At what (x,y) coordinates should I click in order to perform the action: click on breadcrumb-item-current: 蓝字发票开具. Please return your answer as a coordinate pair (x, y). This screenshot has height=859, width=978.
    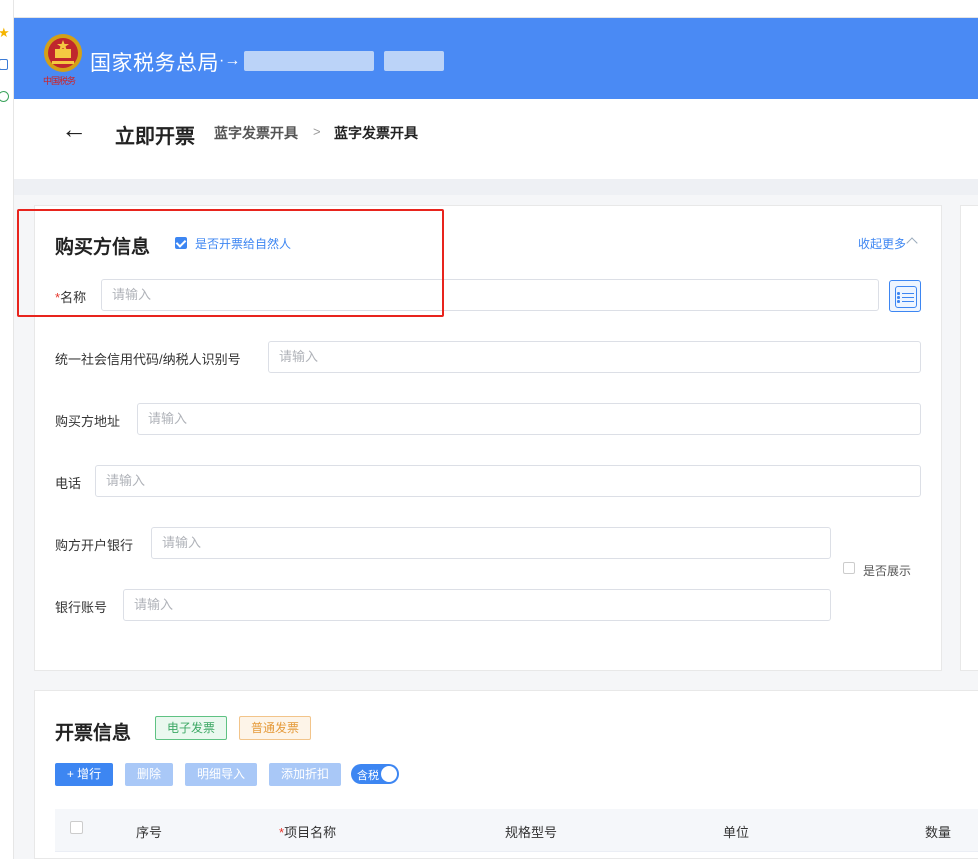
    Looking at the image, I should click on (376, 133).